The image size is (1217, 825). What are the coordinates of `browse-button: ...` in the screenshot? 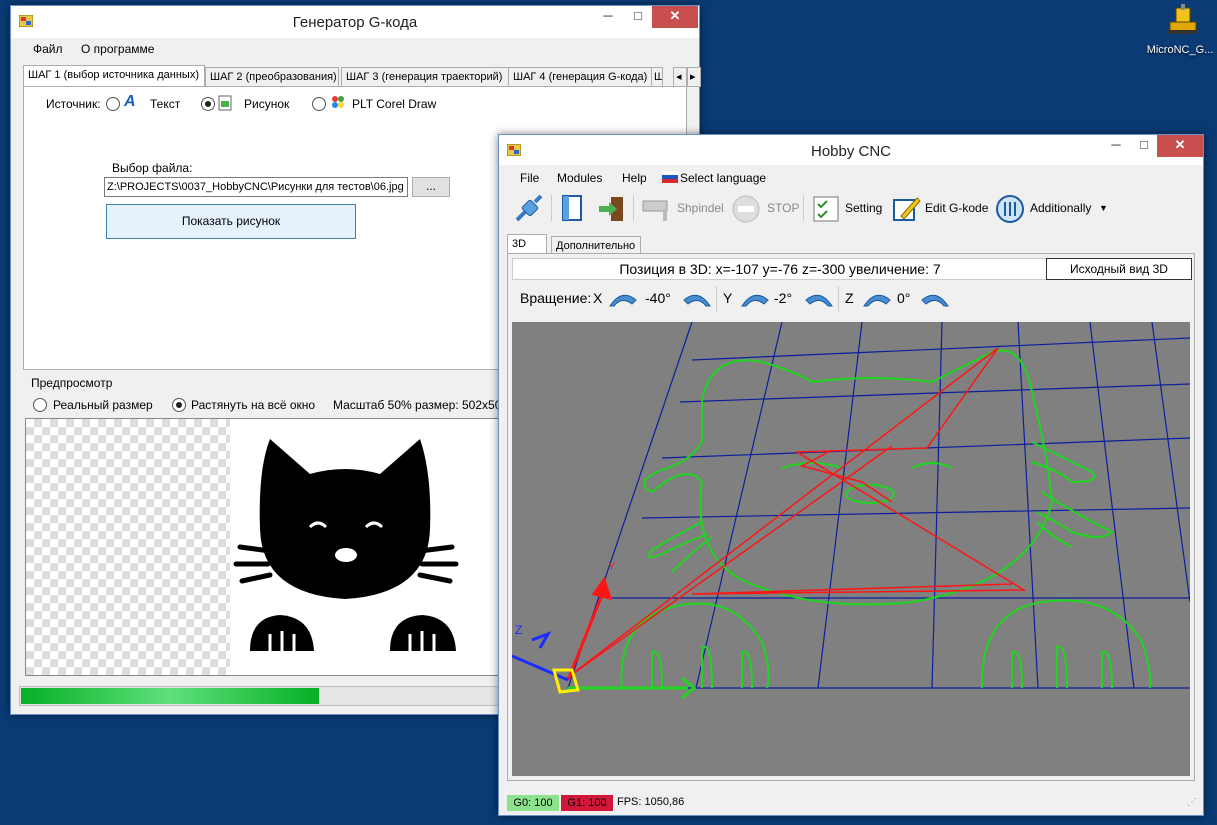 It's located at (431, 187).